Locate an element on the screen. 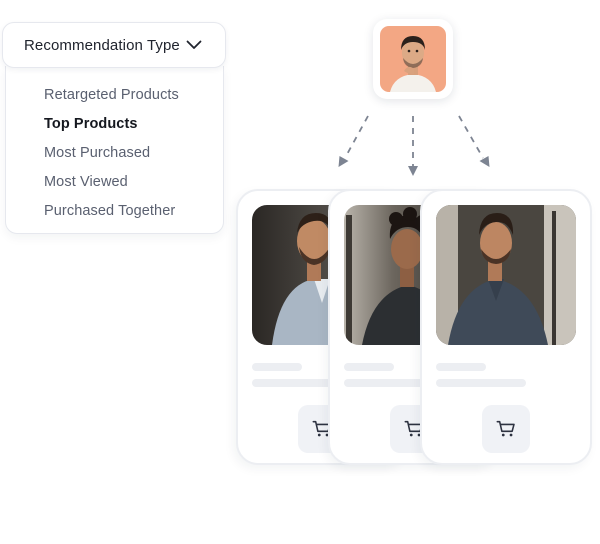  option-most-purchased: Most Purchased is located at coordinates (111, 153).